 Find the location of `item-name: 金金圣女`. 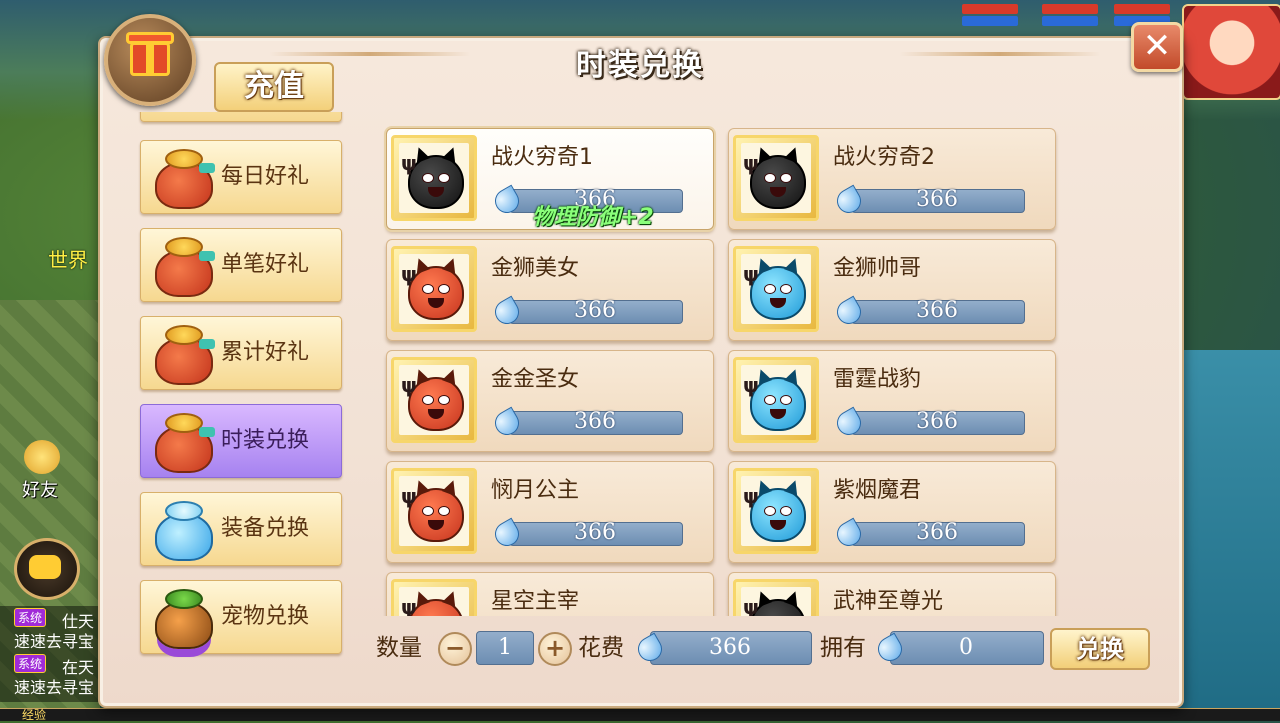

item-name: 金金圣女 is located at coordinates (535, 379).